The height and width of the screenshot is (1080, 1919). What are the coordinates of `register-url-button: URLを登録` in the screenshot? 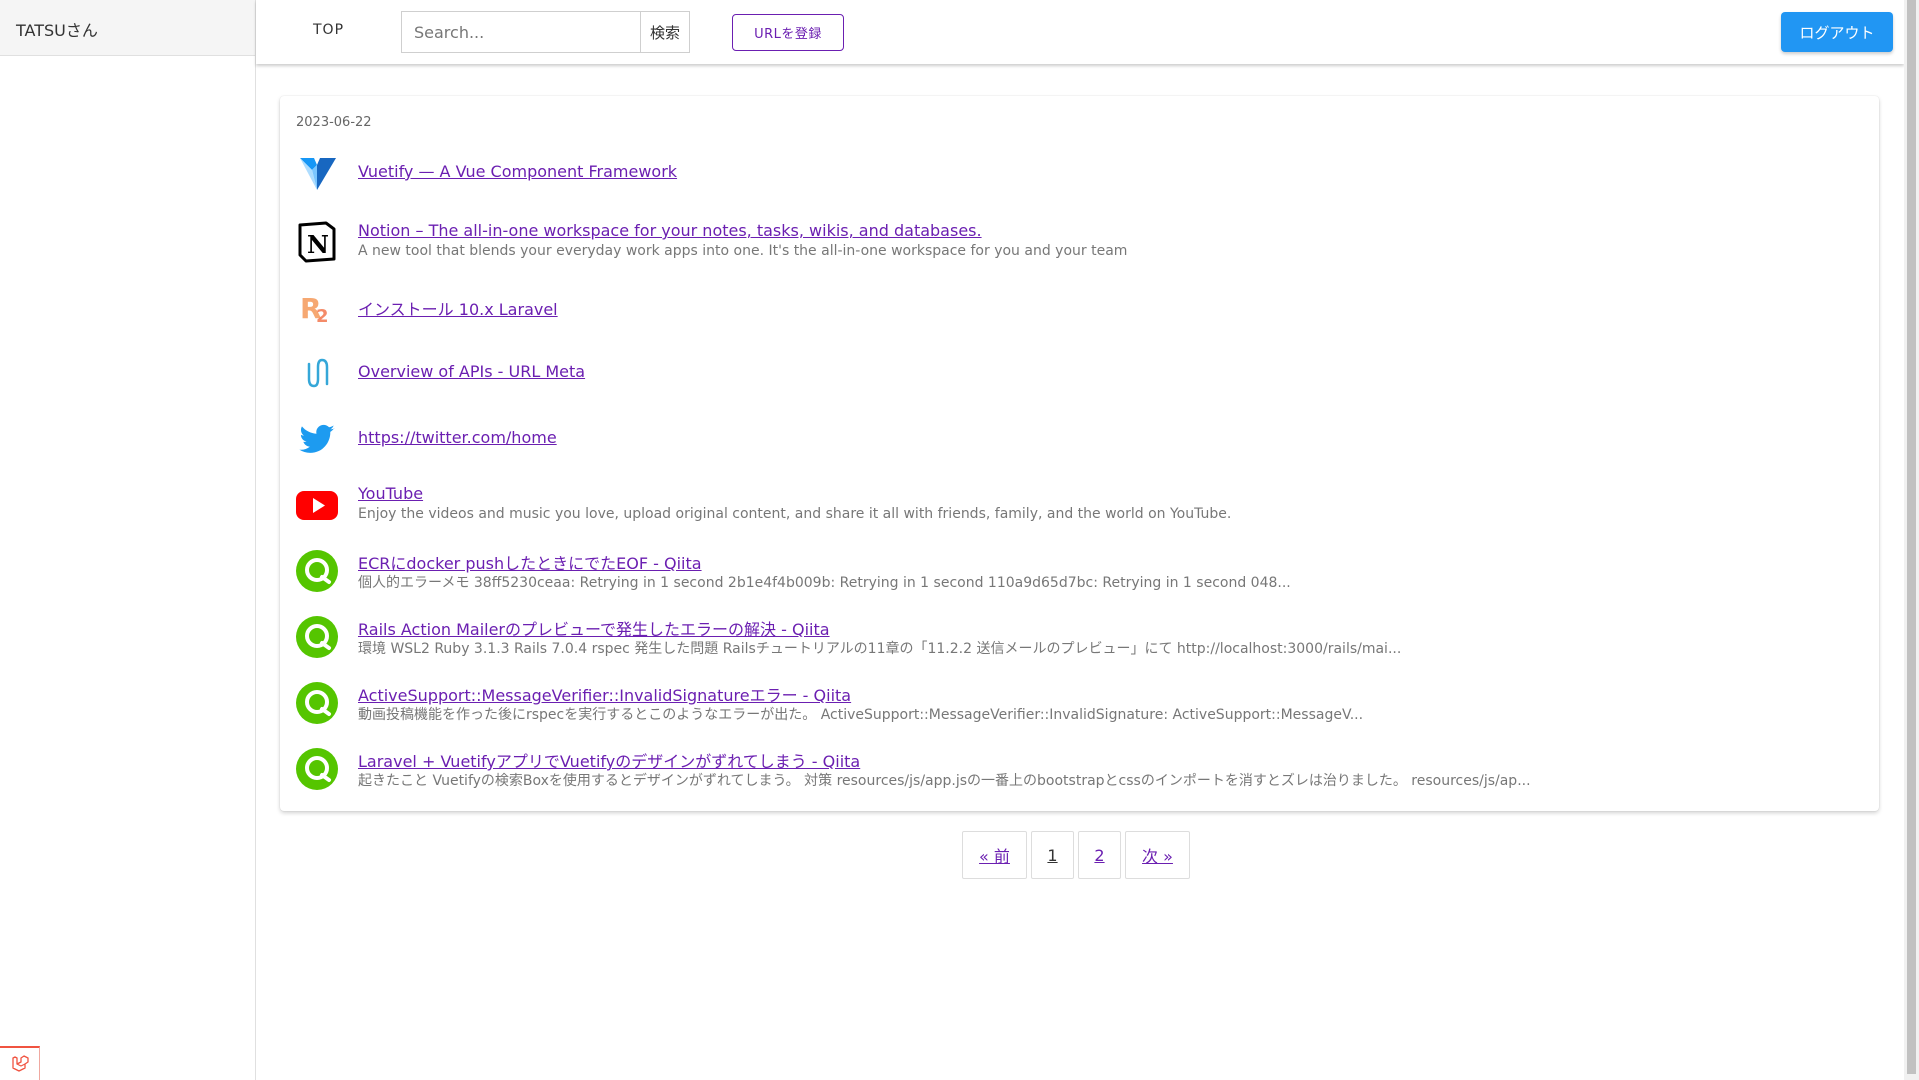 It's located at (788, 32).